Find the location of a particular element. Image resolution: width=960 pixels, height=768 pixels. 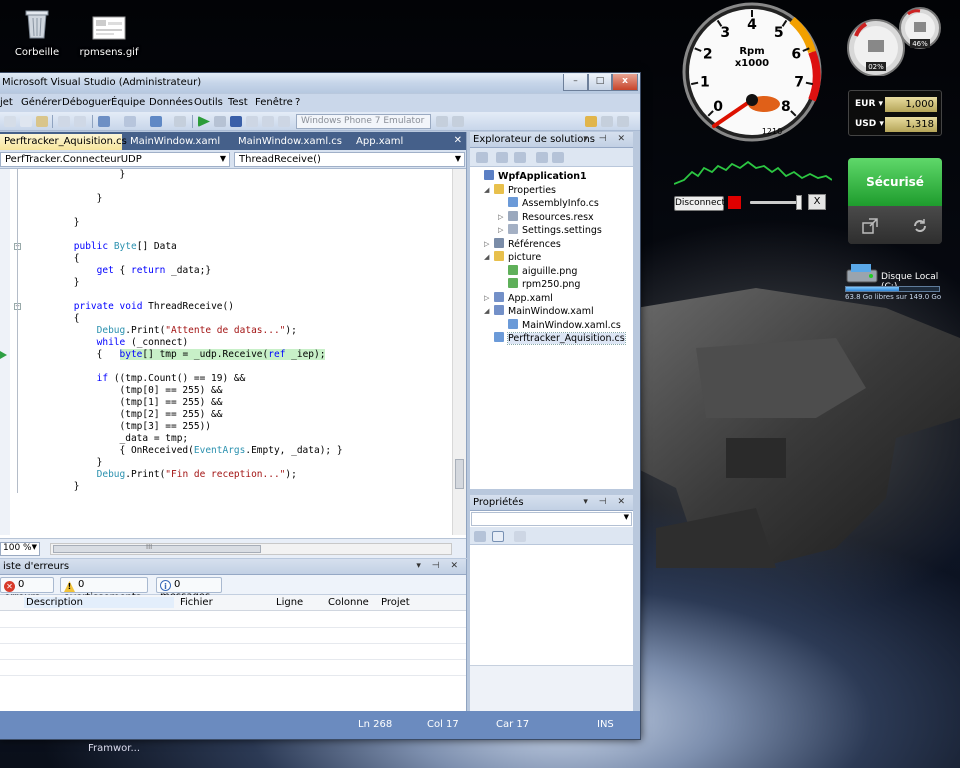

member-select: ThreadReceive() ▼ is located at coordinates (349, 159).